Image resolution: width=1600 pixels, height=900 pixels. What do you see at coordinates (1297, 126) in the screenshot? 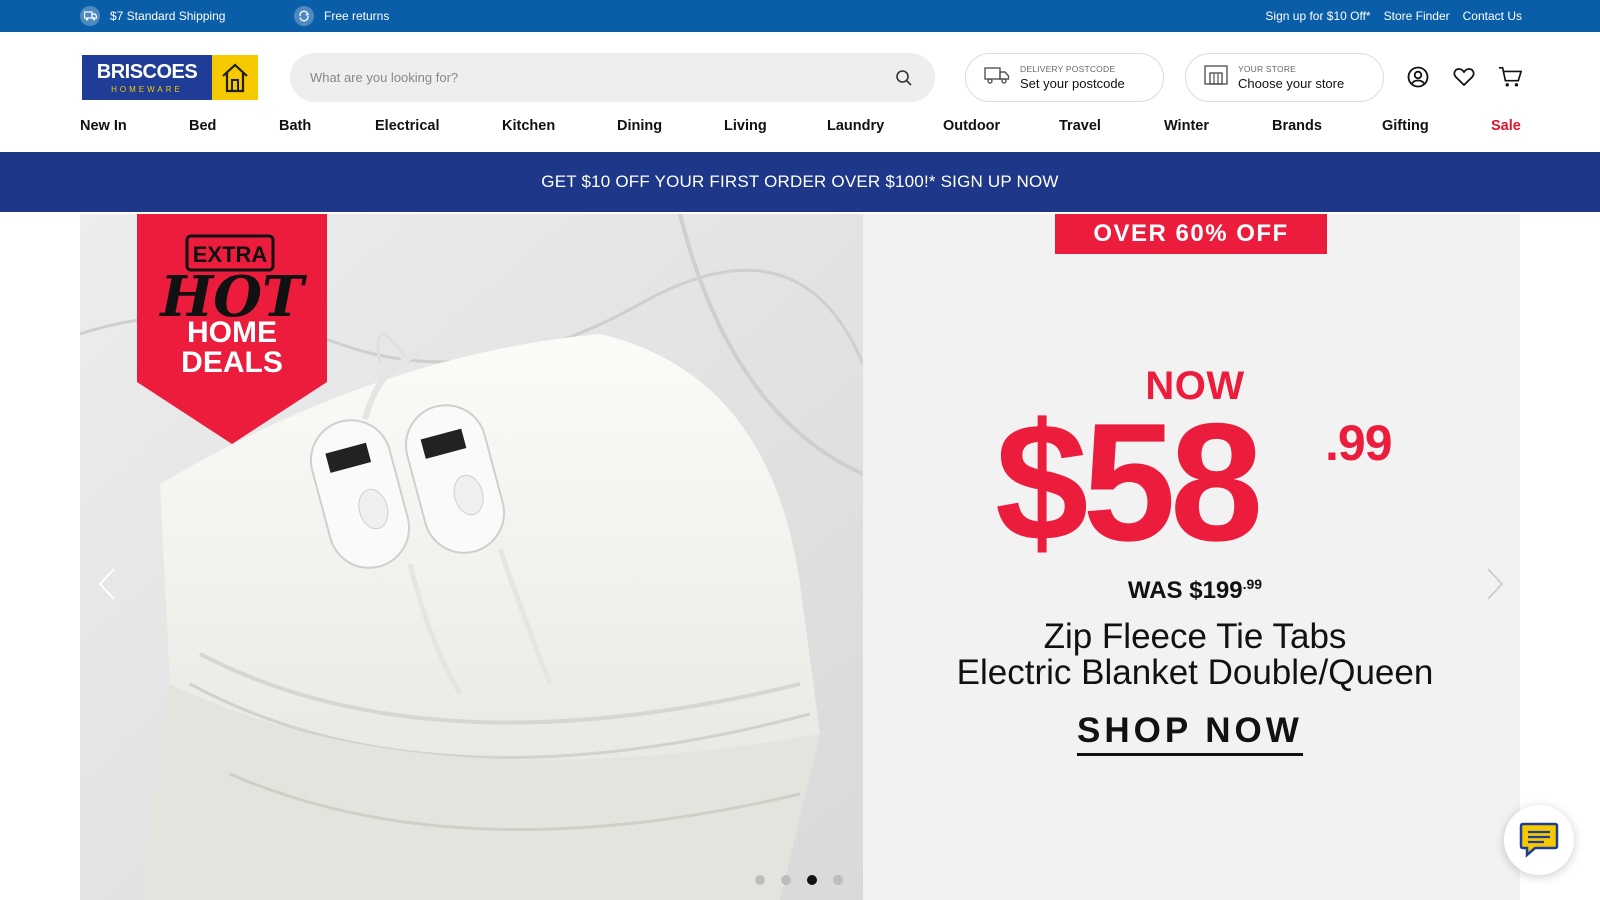
I see `nav-brands: Brands` at bounding box center [1297, 126].